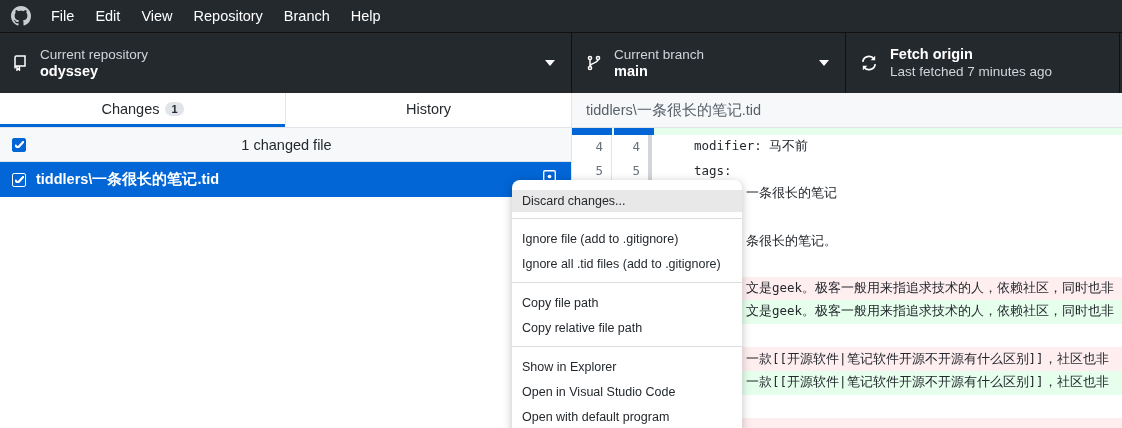 This screenshot has height=428, width=1122. Describe the element at coordinates (285, 179) in the screenshot. I see `file-list-item: tiddlers\一条很长的笔记.tid` at that location.